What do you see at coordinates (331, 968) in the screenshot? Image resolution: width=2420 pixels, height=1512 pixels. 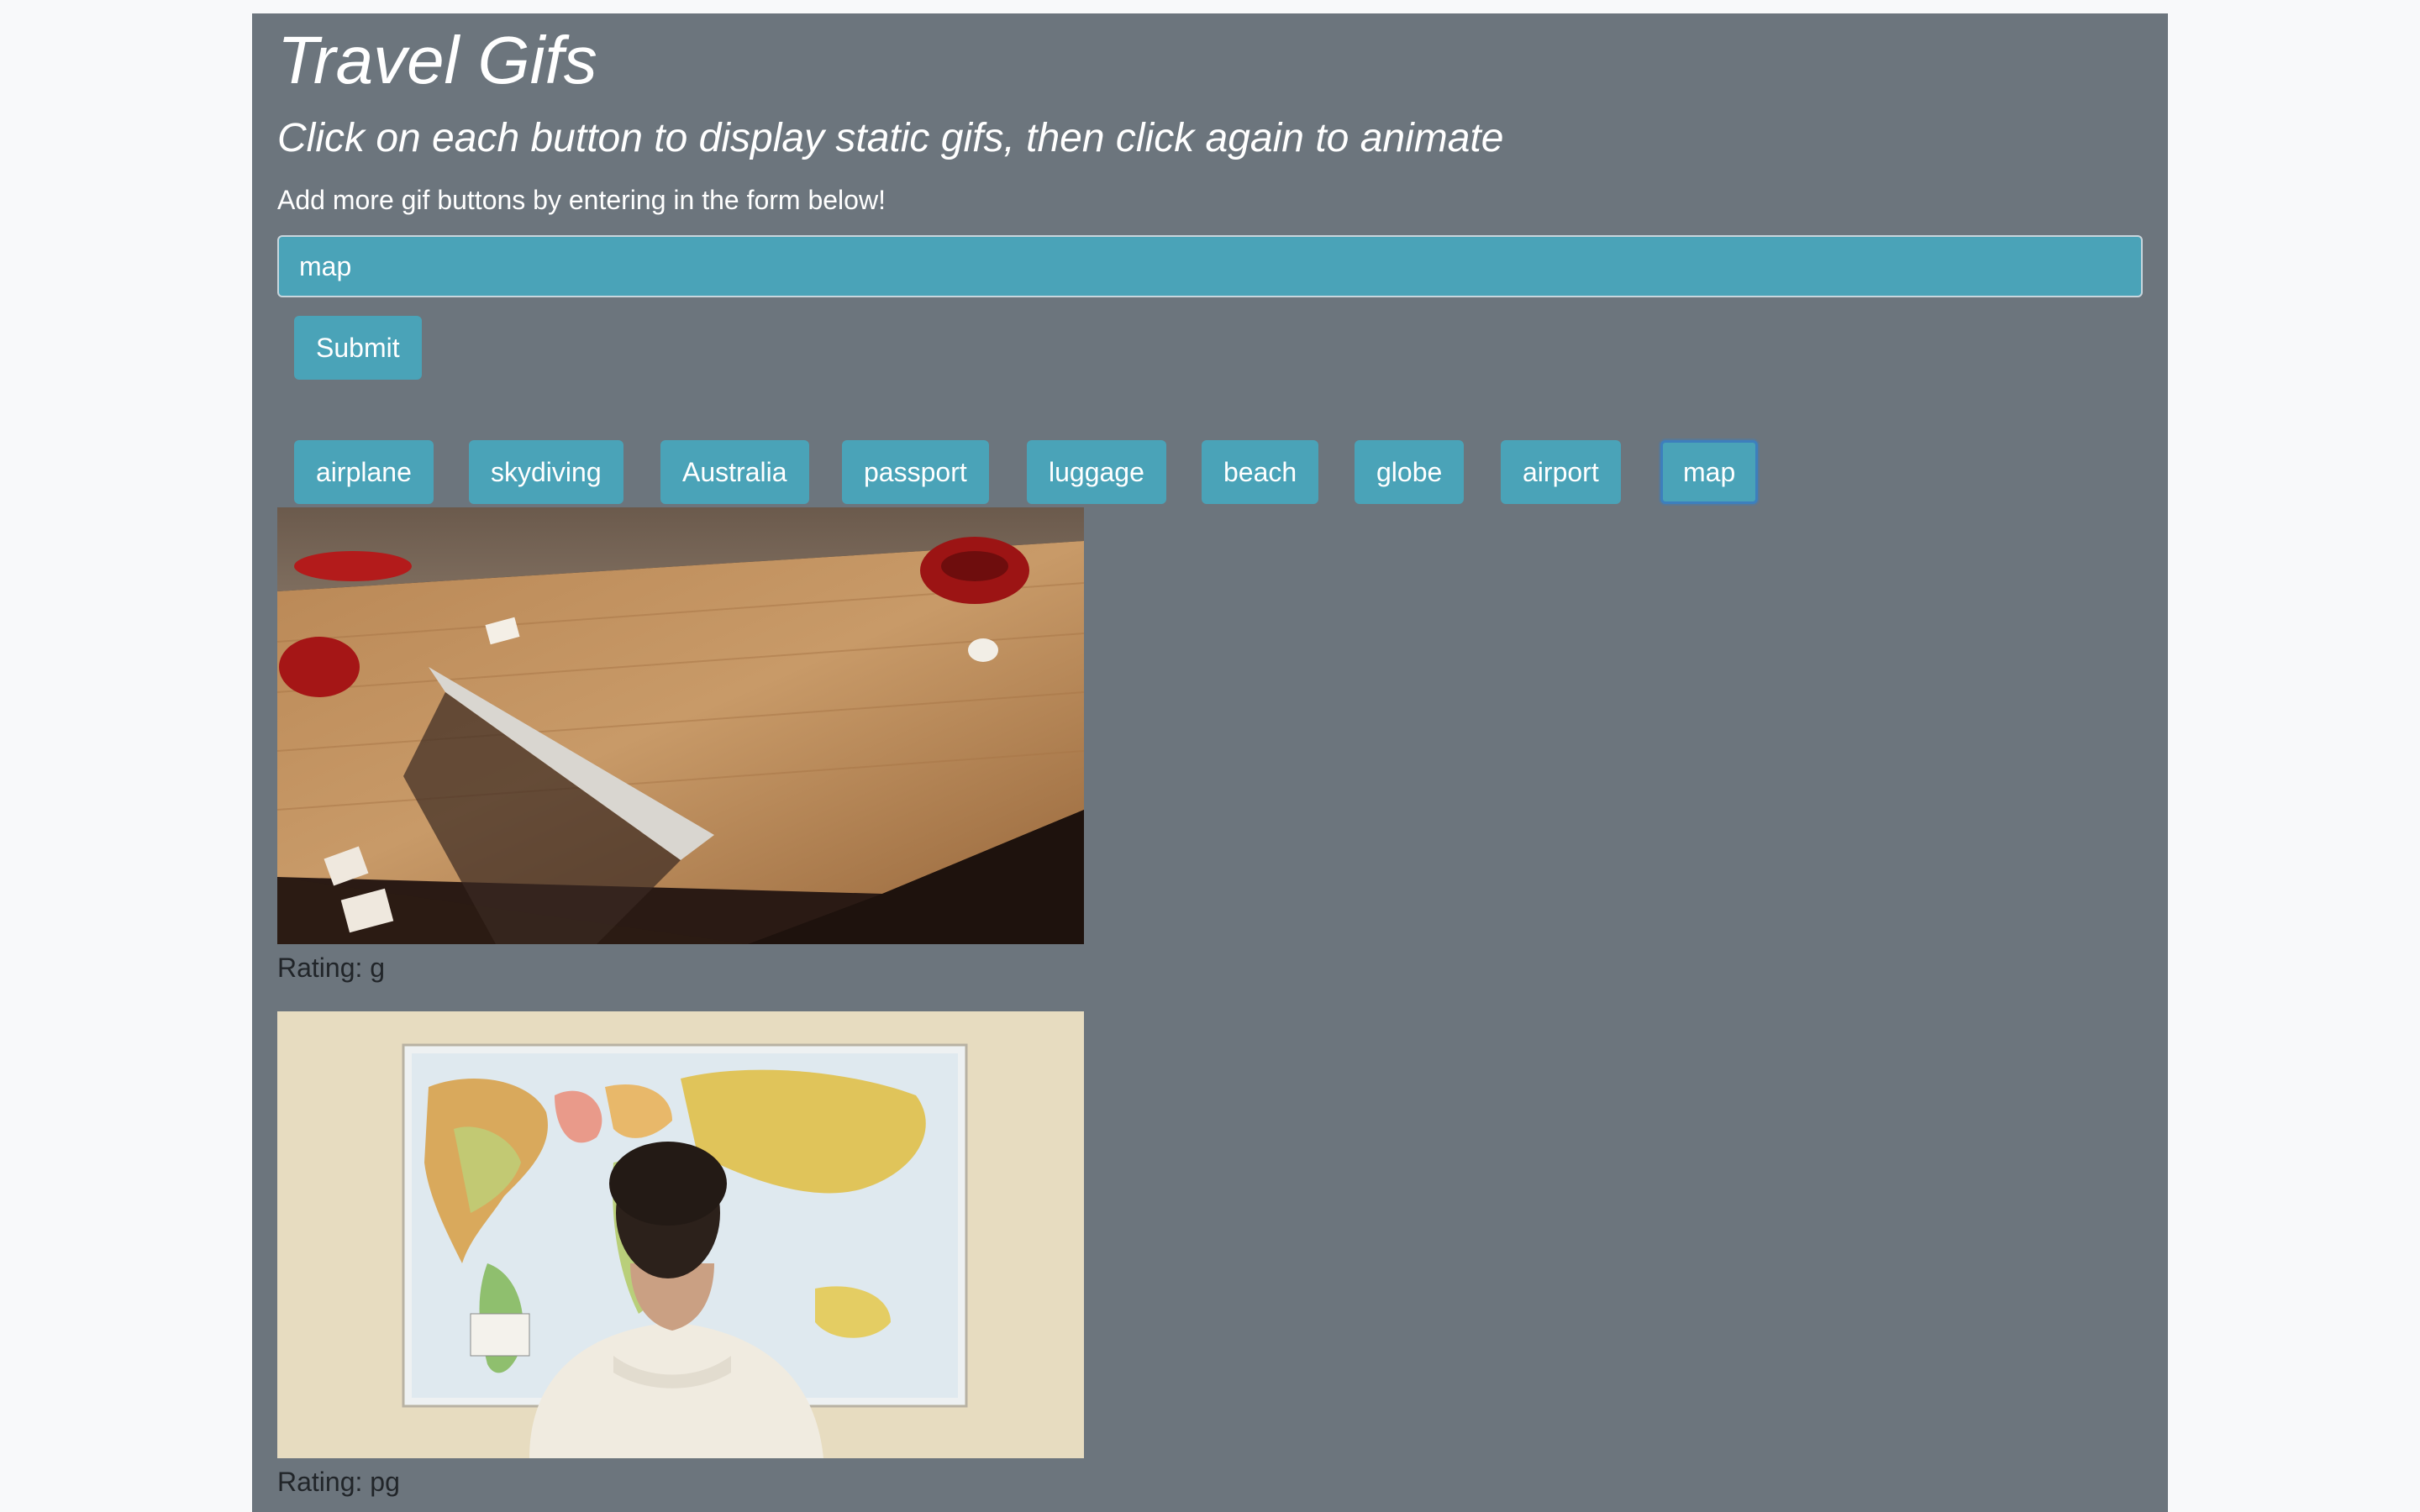 I see `gif-rating-1: Rating: g` at bounding box center [331, 968].